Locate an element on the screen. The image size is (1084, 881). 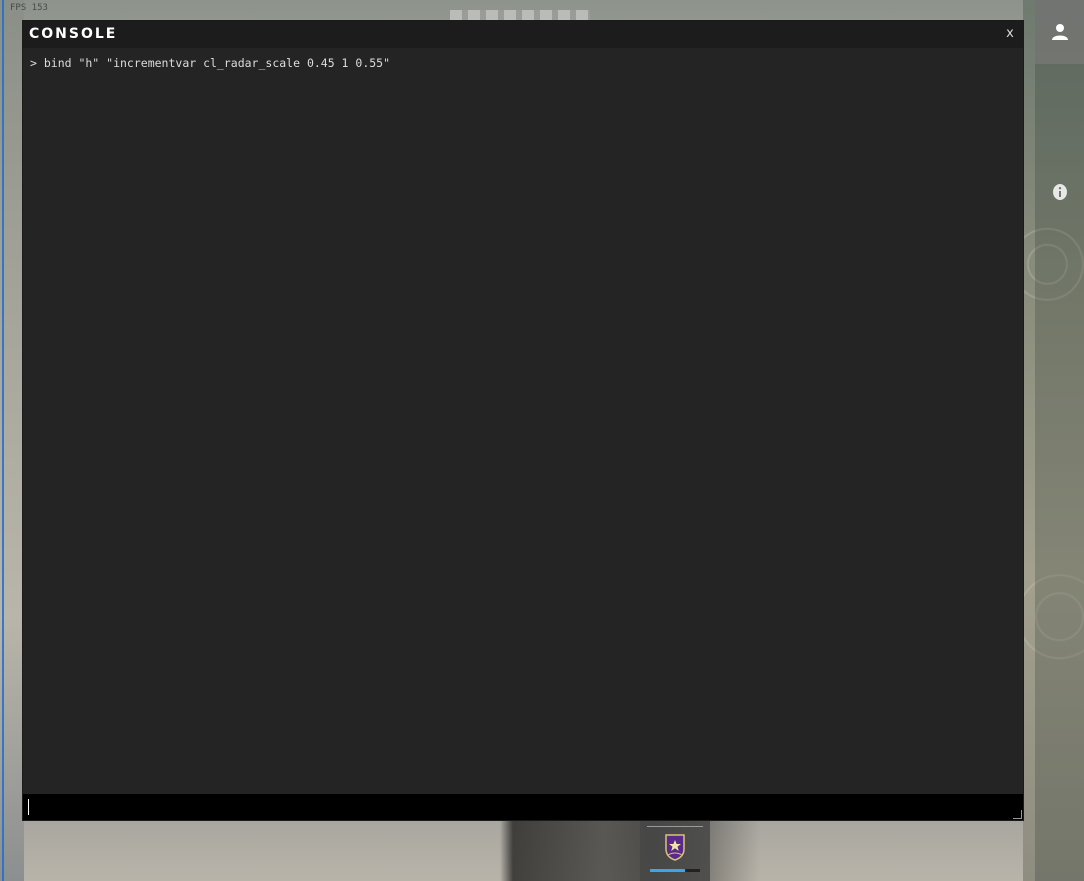
sidebar-item-info is located at coordinates (1059, 192).